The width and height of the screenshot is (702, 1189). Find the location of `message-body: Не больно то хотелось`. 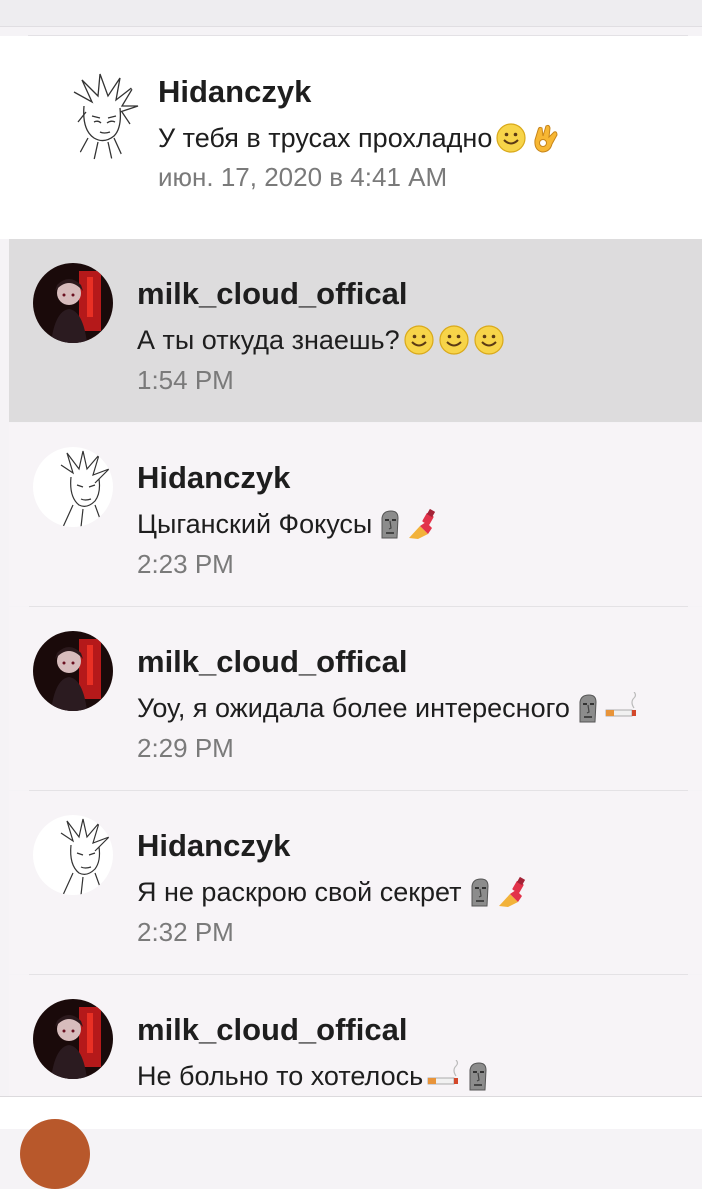

message-body: Не больно то хотелось is located at coordinates (280, 1075).